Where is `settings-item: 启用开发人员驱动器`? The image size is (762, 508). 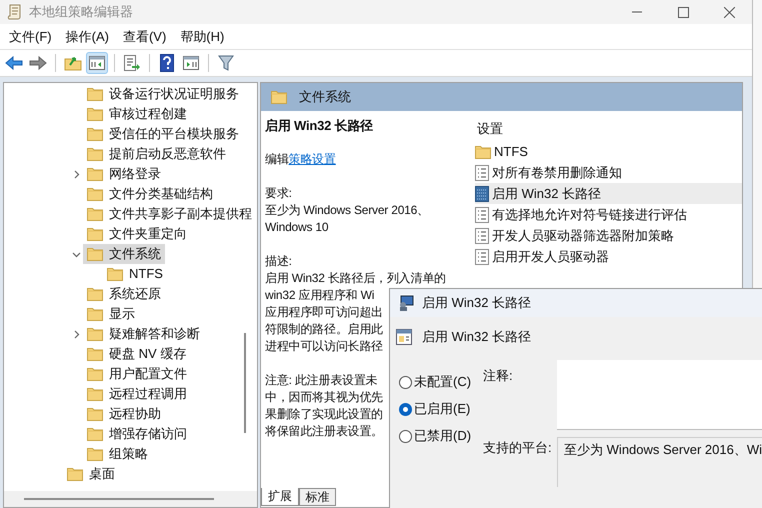 settings-item: 启用开发人员驱动器 is located at coordinates (608, 256).